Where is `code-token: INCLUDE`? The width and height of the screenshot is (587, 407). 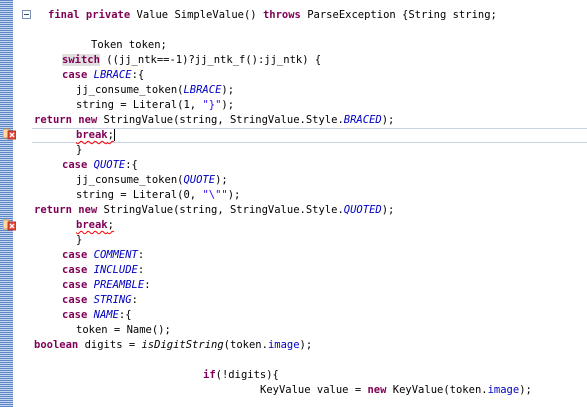 code-token: INCLUDE is located at coordinates (115, 270).